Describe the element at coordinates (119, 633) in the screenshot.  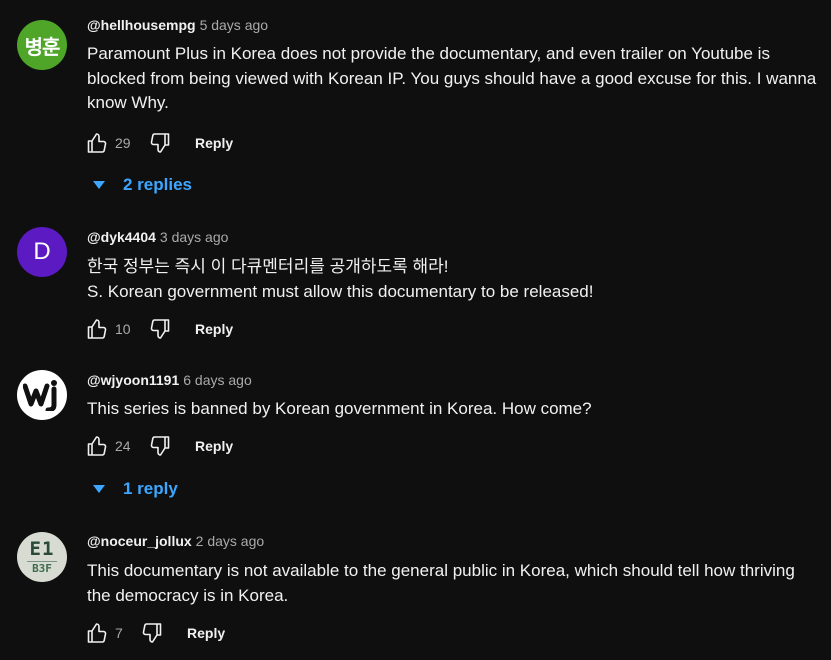
I see `like-count: 7` at that location.